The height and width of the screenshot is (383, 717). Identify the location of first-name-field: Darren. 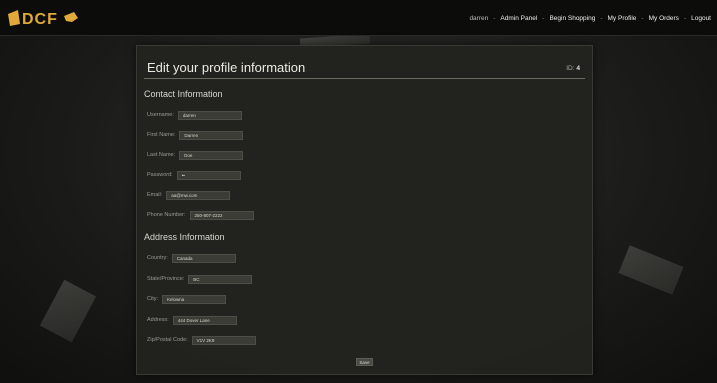
(211, 135).